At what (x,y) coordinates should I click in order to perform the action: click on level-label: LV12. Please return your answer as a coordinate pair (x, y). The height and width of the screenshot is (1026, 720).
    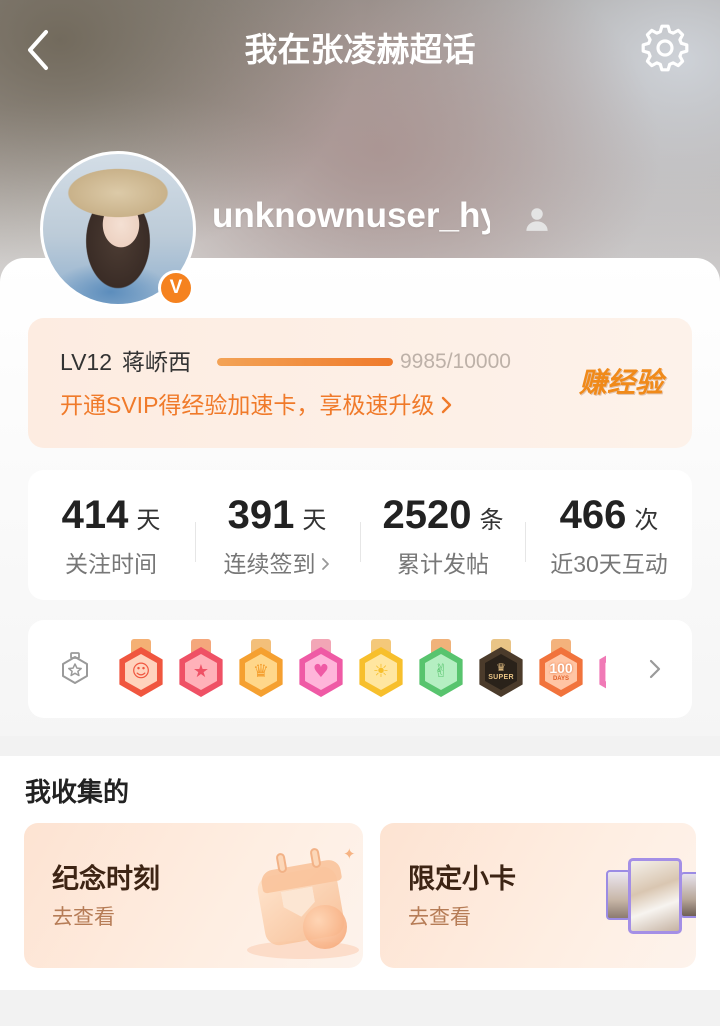
    Looking at the image, I should click on (86, 362).